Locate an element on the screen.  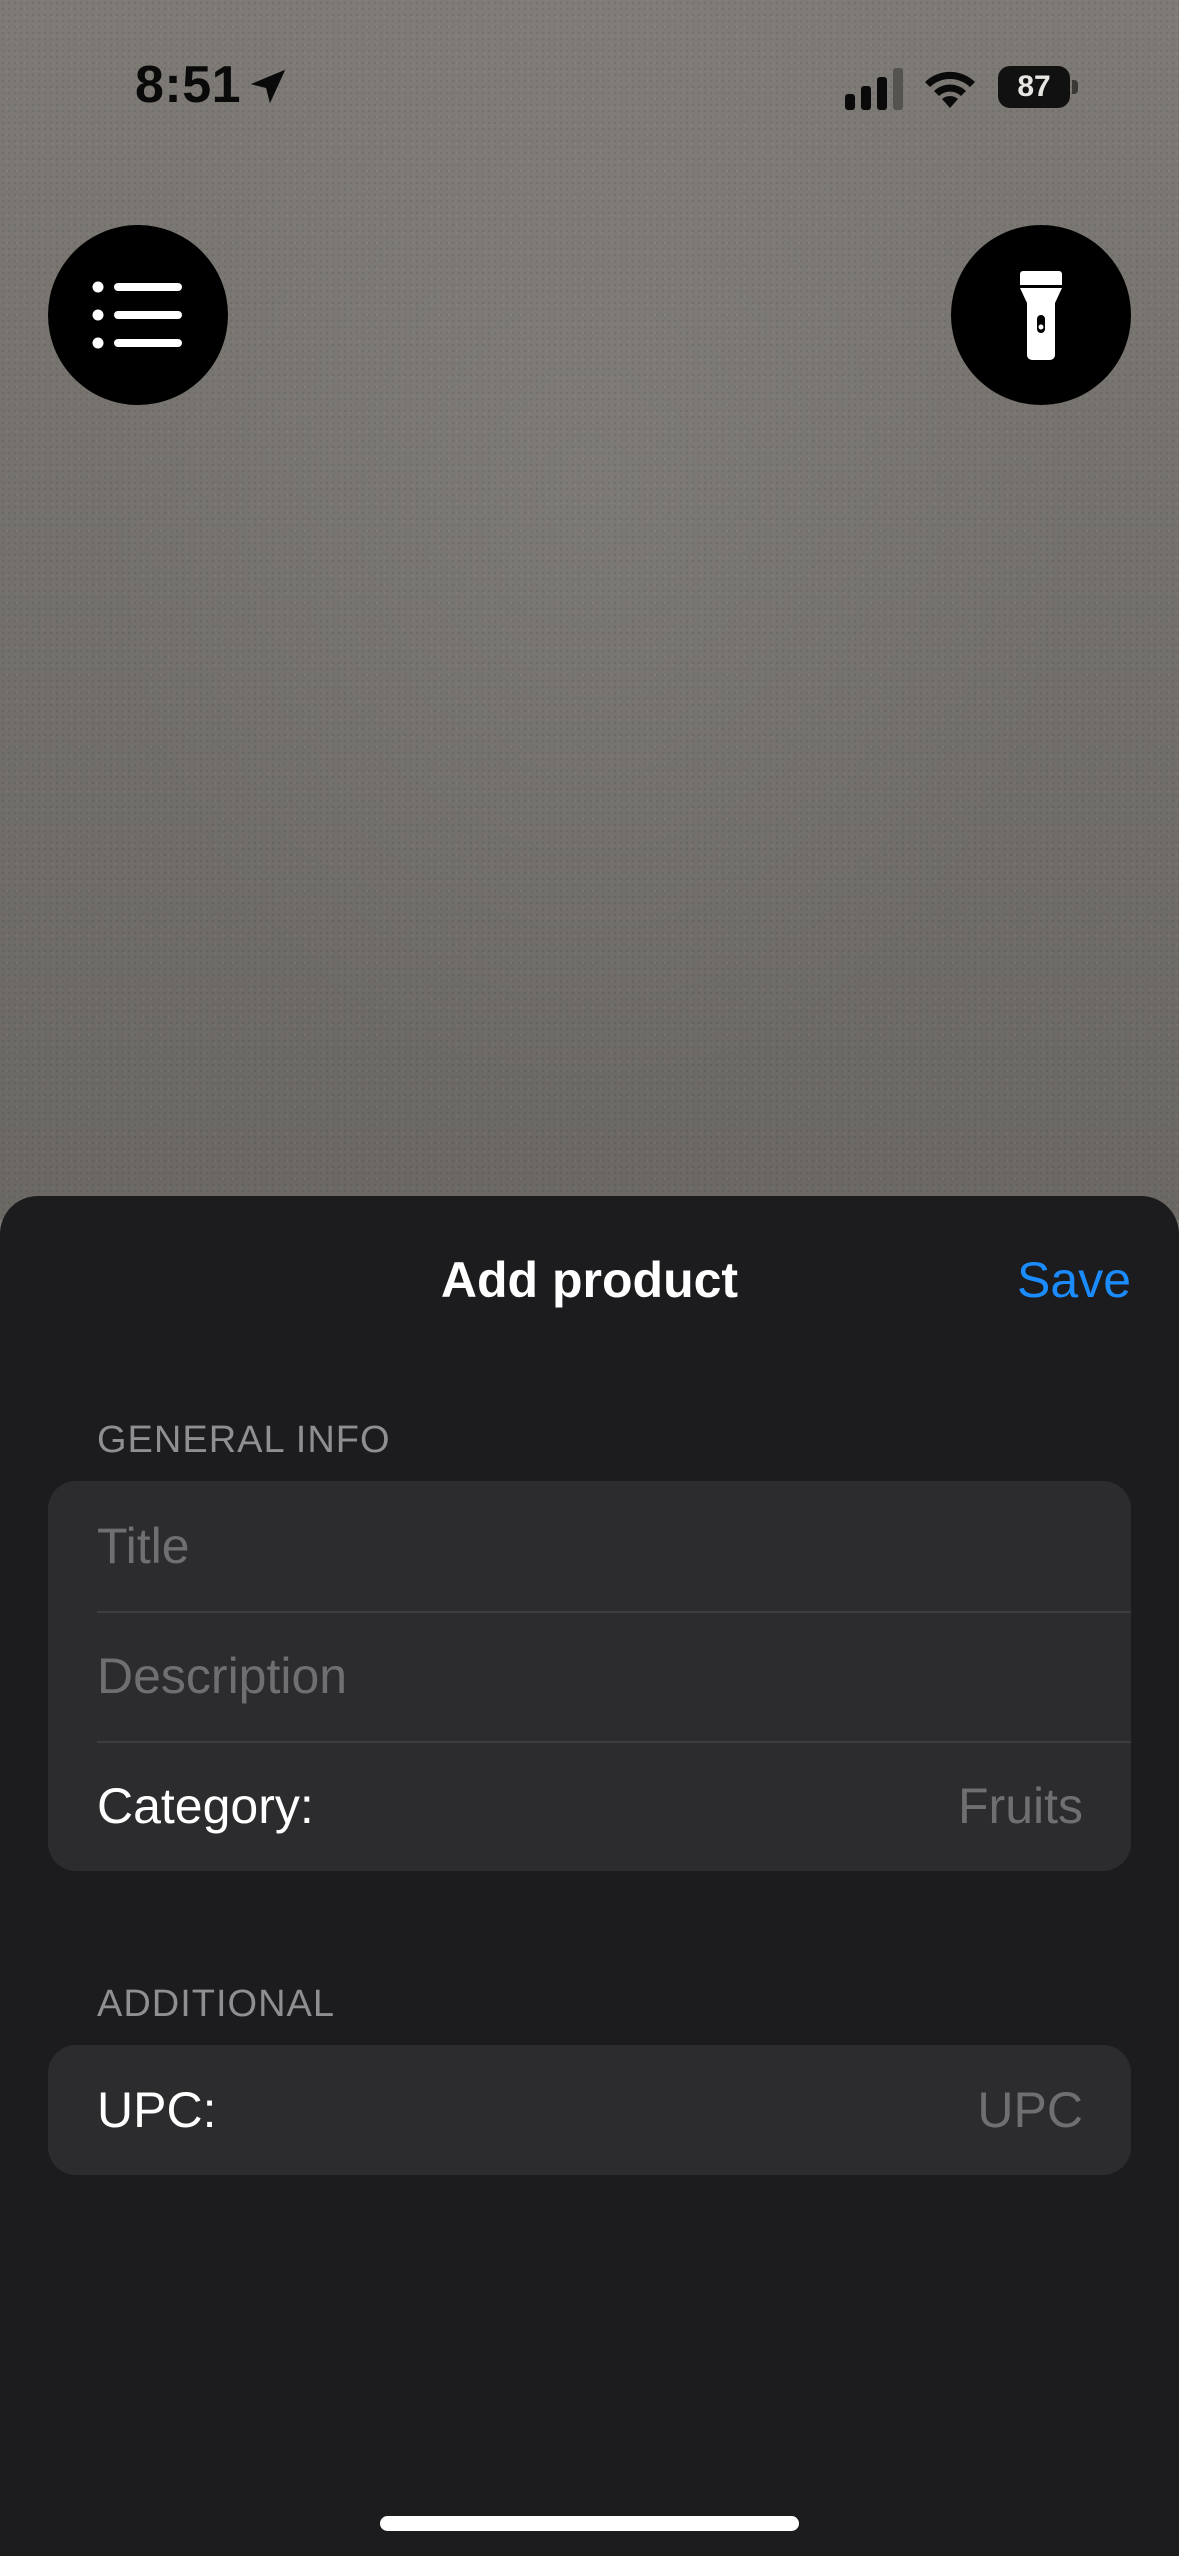
description-row is located at coordinates (589, 1676).